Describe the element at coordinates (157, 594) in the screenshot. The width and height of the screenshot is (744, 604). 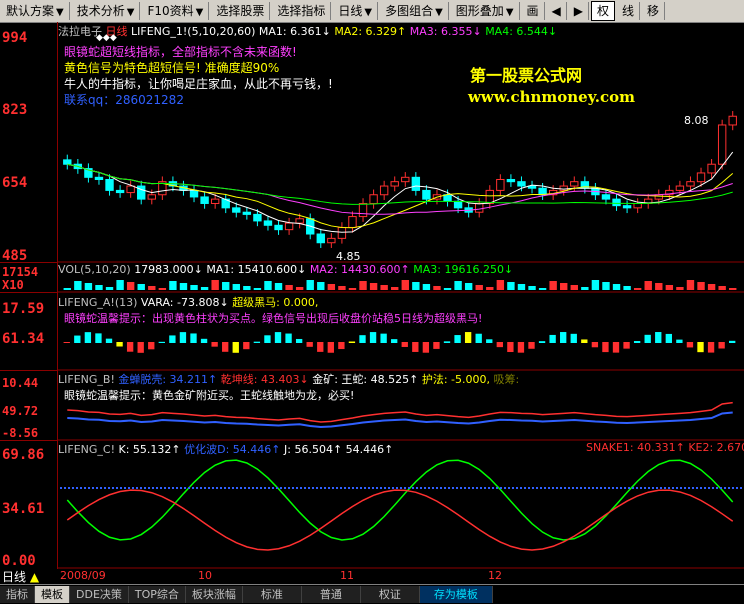
I see `tab-top: TOP综合` at that location.